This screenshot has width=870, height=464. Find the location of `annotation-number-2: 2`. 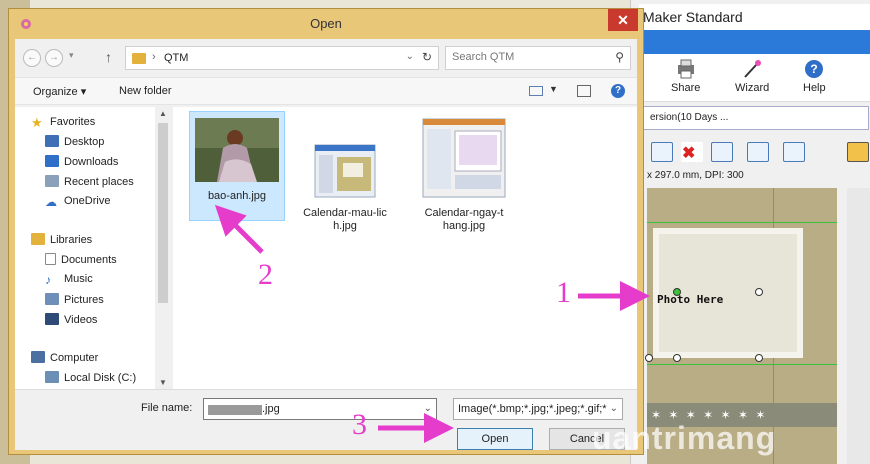

annotation-number-2: 2 is located at coordinates (265, 274).